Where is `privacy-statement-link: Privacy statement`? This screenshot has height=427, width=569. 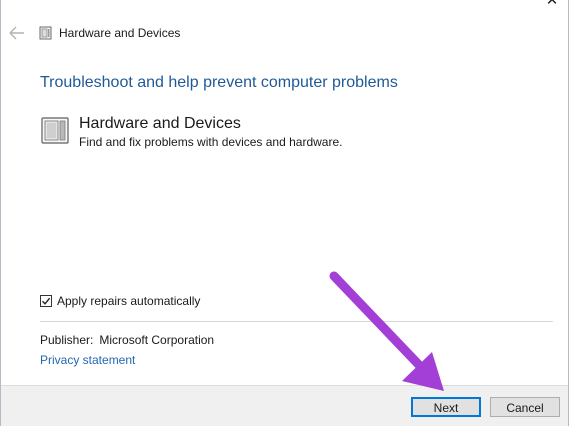 privacy-statement-link: Privacy statement is located at coordinates (87, 360).